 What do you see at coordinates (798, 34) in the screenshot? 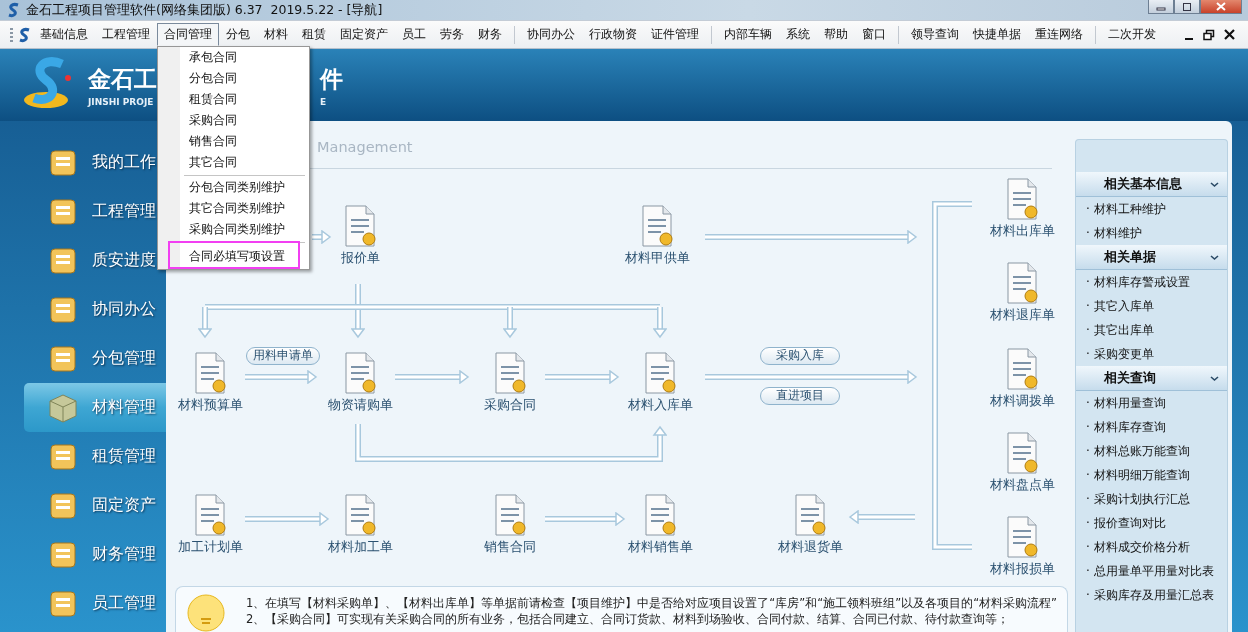
I see `menu-item: 系统` at bounding box center [798, 34].